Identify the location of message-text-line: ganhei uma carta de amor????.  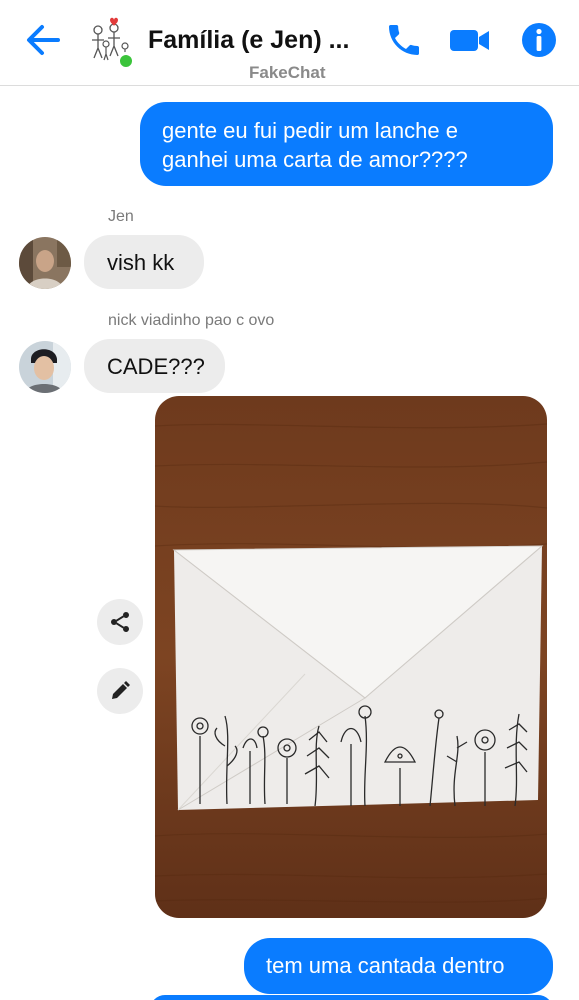
(315, 159).